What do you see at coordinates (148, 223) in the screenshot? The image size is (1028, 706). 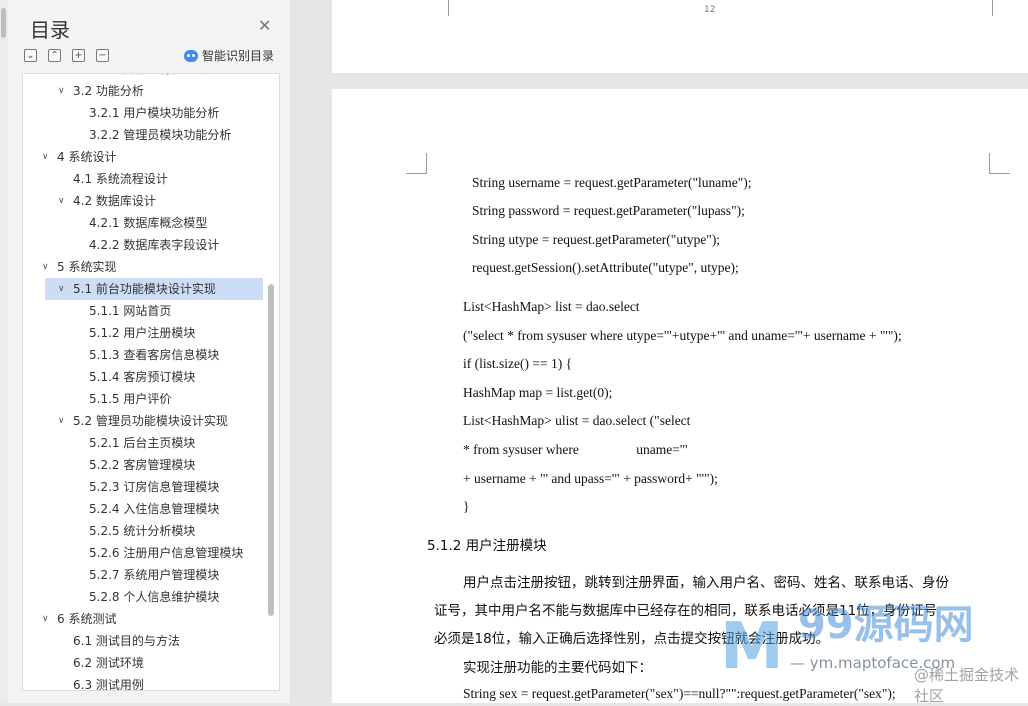 I see `toc-item-label: 4.2.1 数据库概念模型` at bounding box center [148, 223].